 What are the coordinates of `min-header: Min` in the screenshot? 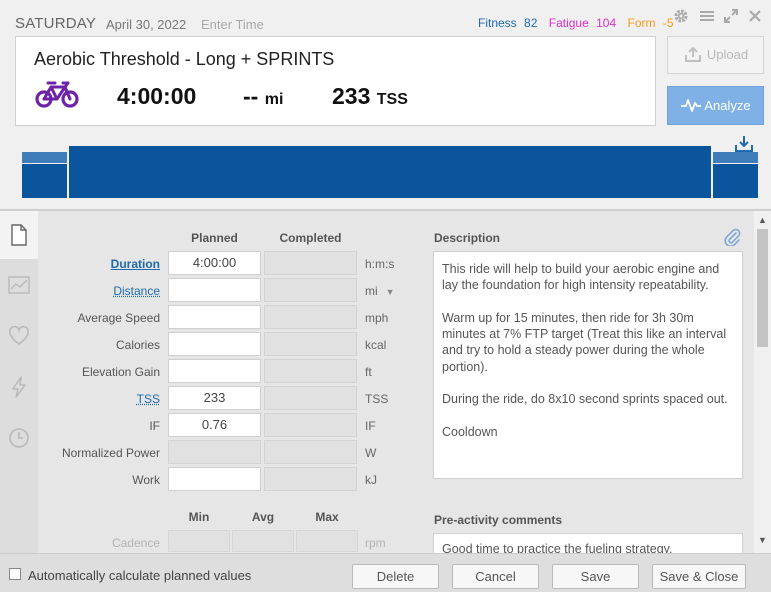 It's located at (199, 517).